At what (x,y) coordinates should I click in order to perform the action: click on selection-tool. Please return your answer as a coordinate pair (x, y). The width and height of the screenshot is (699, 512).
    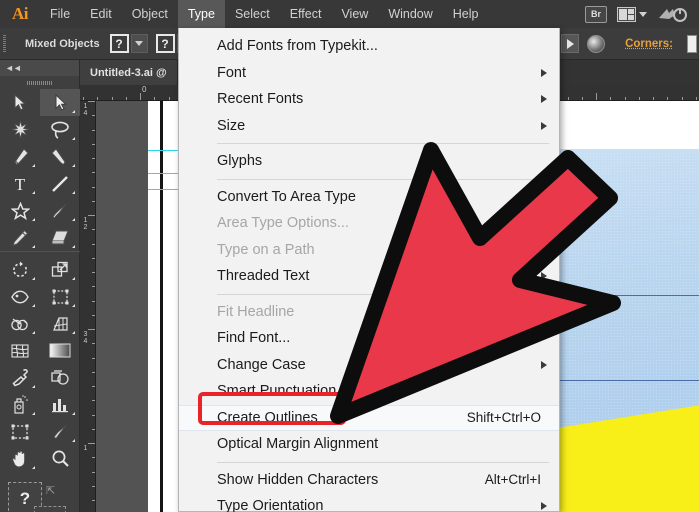
    Looking at the image, I should click on (20, 102).